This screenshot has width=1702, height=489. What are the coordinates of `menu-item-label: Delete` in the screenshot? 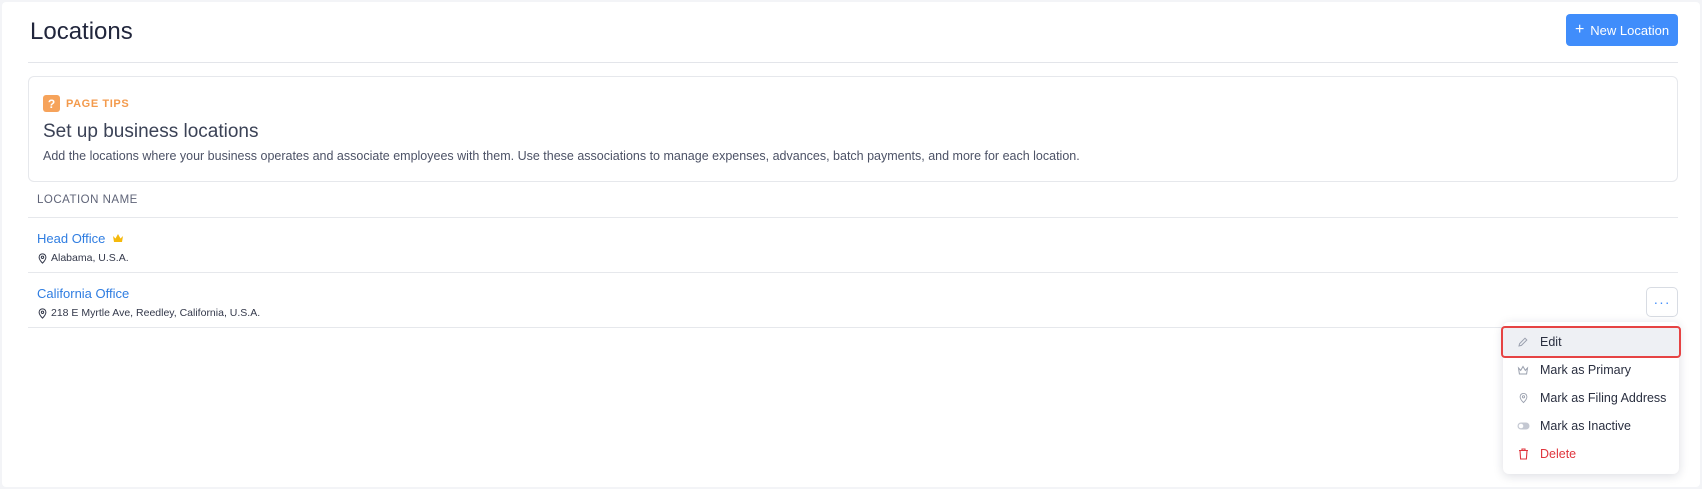 It's located at (1558, 454).